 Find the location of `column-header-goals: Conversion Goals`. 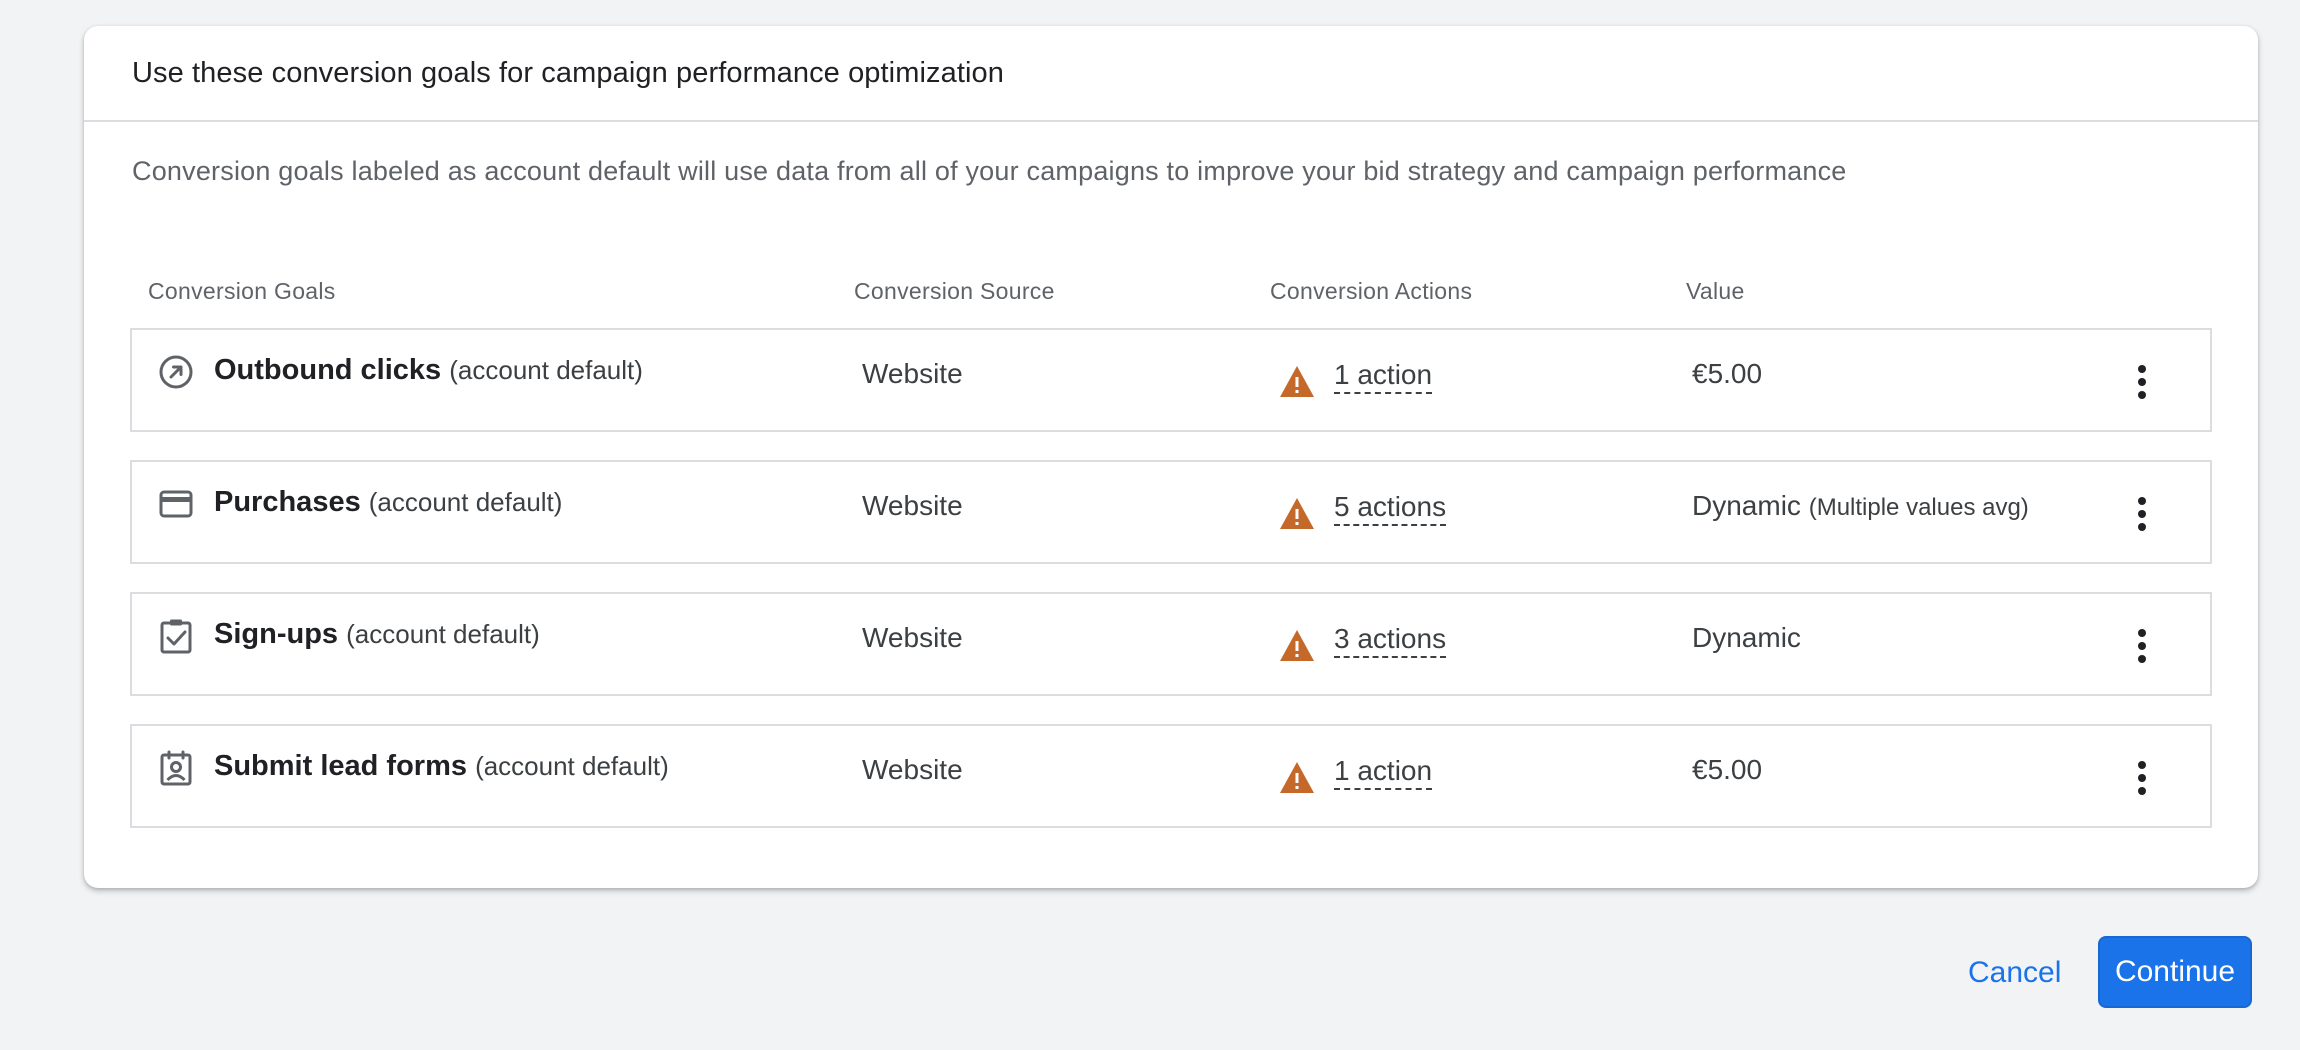

column-header-goals: Conversion Goals is located at coordinates (242, 291).